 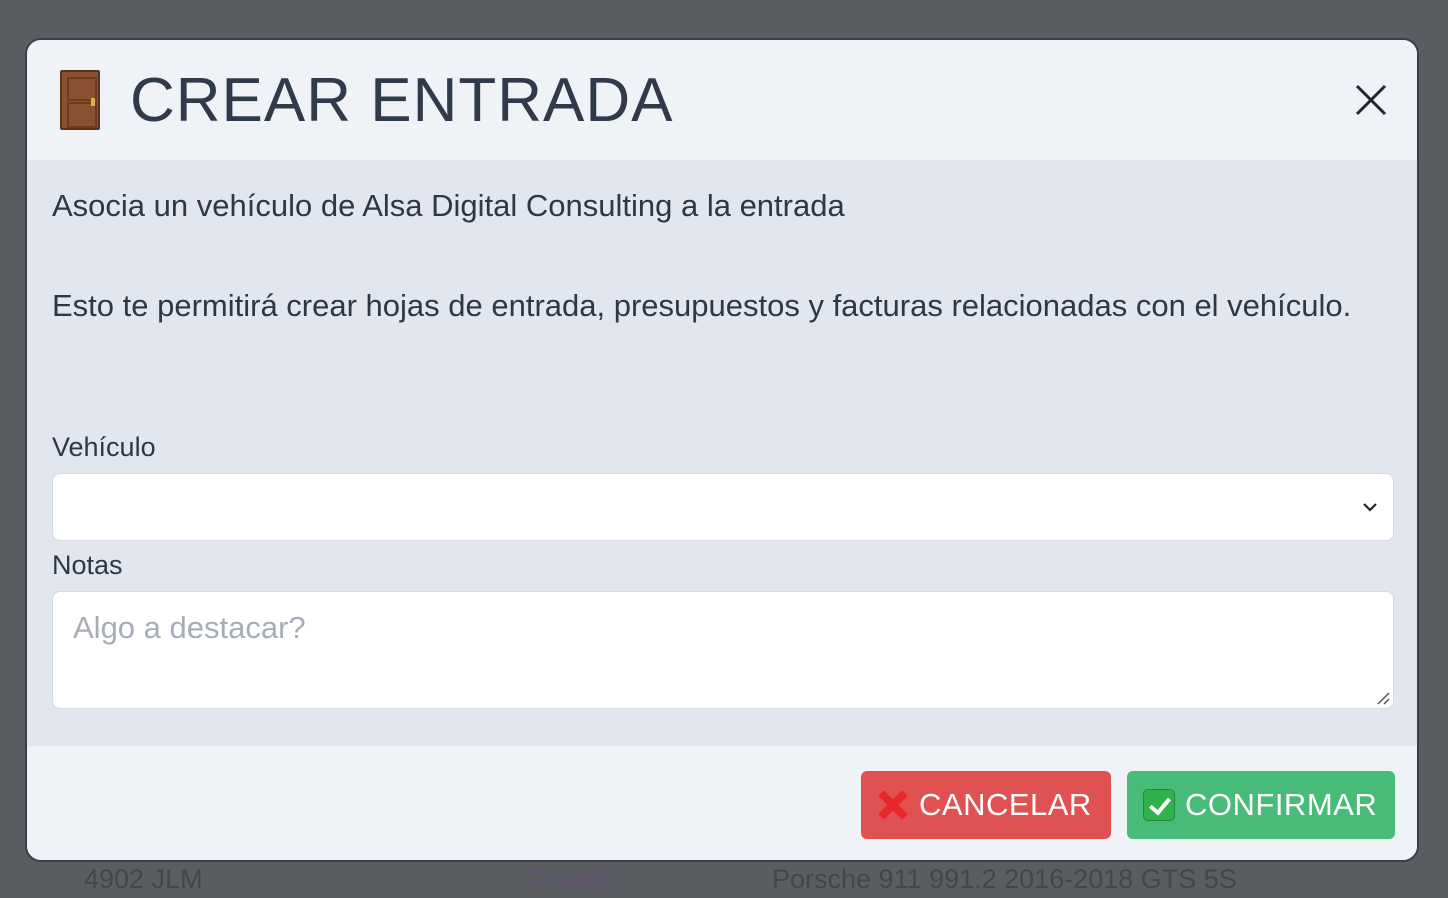 I want to click on cancel-button: CANCELAR, so click(x=986, y=805).